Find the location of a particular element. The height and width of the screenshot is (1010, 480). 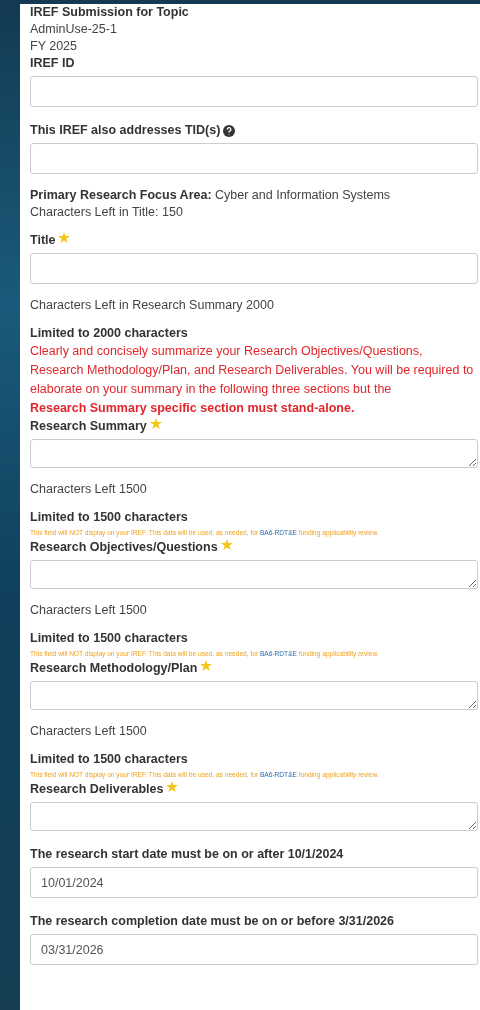

input-field: 03/31/2026 is located at coordinates (254, 949).